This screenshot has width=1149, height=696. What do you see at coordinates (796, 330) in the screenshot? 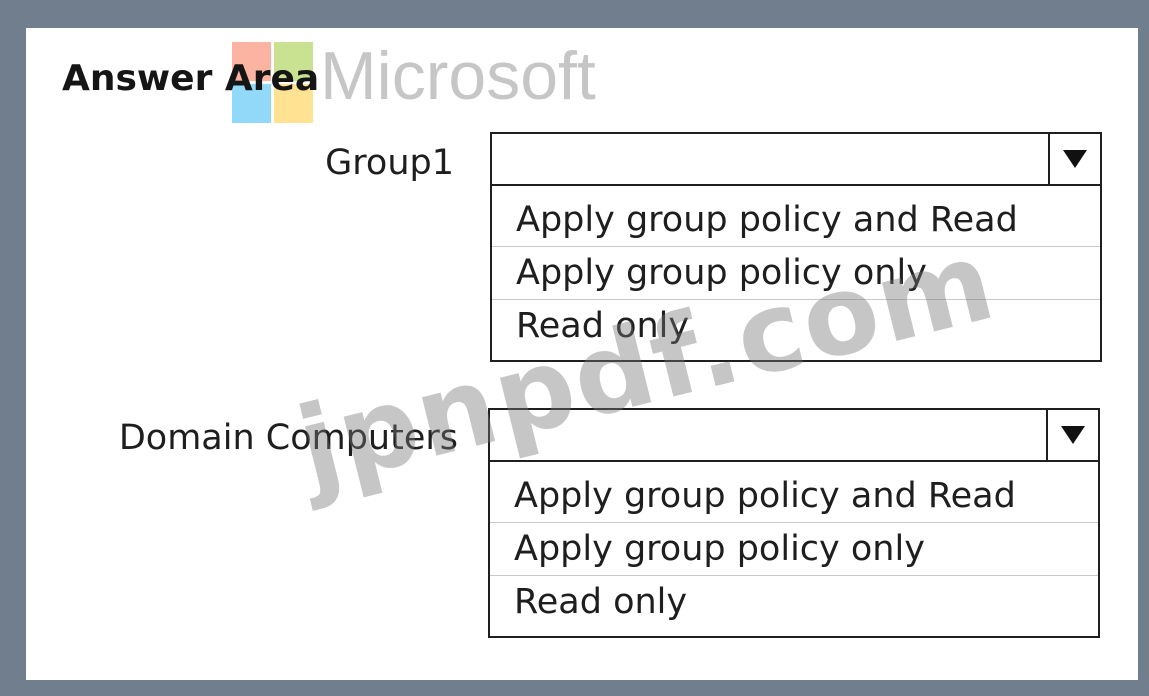
I see `group1-option-read-only: Read only` at bounding box center [796, 330].